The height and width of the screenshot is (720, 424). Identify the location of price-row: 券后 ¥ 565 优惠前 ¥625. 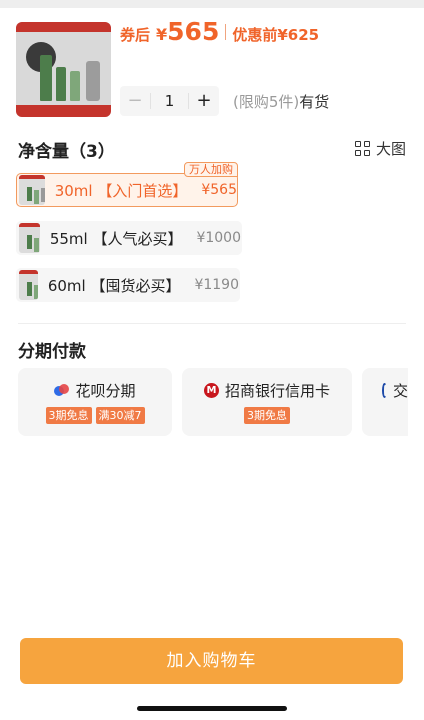
(219, 32).